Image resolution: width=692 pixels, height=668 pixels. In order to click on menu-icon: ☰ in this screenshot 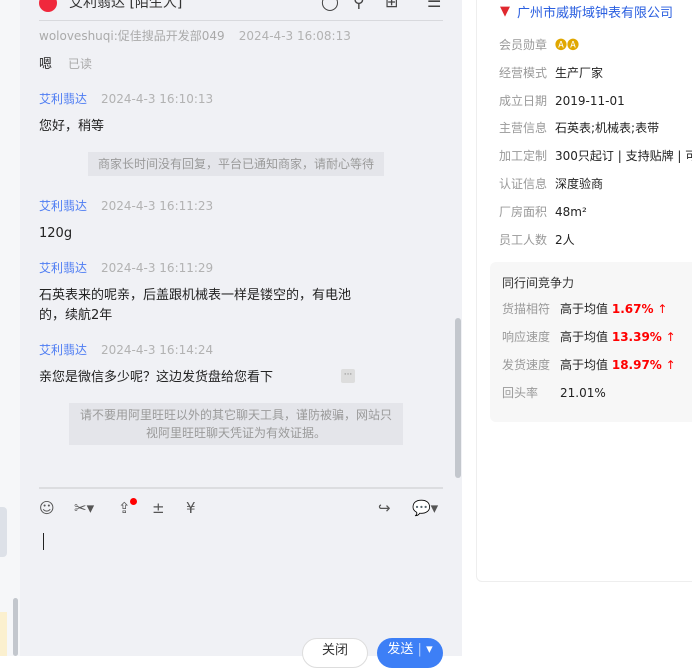, I will do `click(434, 5)`.